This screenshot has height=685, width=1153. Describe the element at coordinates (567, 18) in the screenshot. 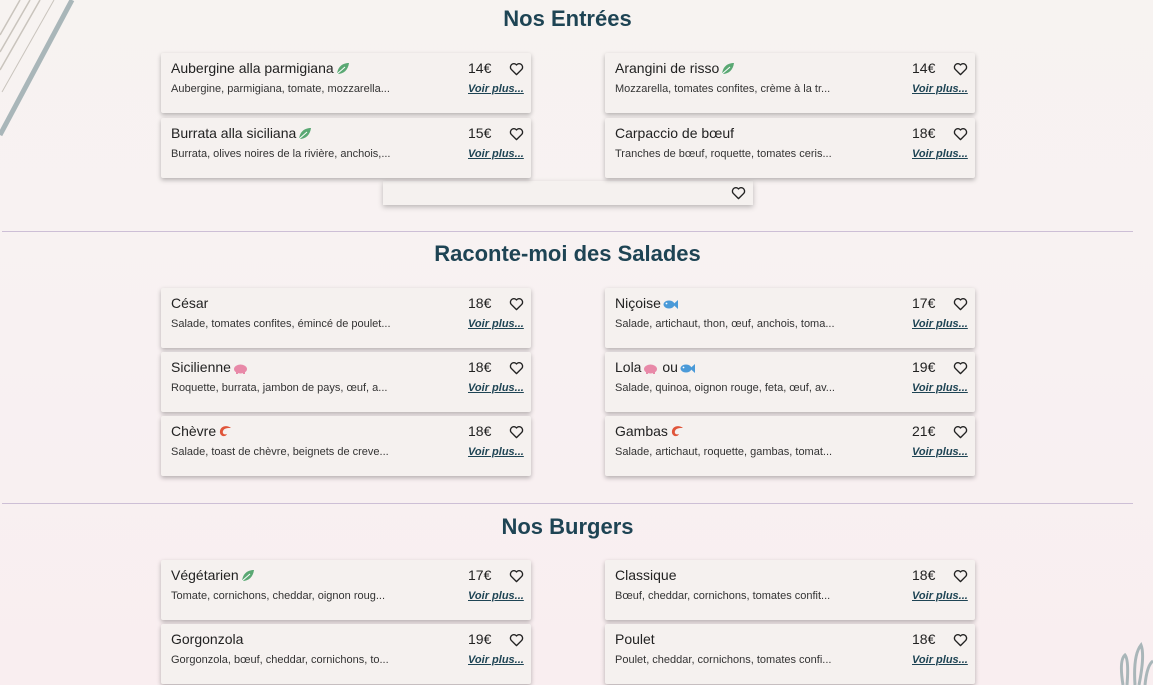

I see `section-title-entrees: Nos Entrées` at that location.